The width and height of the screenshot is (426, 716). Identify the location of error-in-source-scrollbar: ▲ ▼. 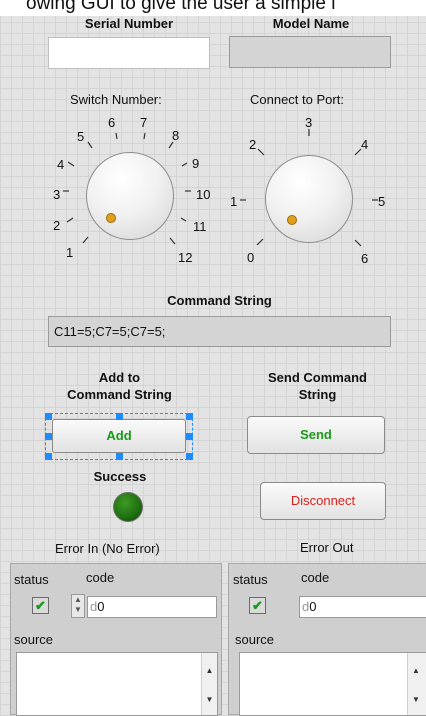
(209, 684).